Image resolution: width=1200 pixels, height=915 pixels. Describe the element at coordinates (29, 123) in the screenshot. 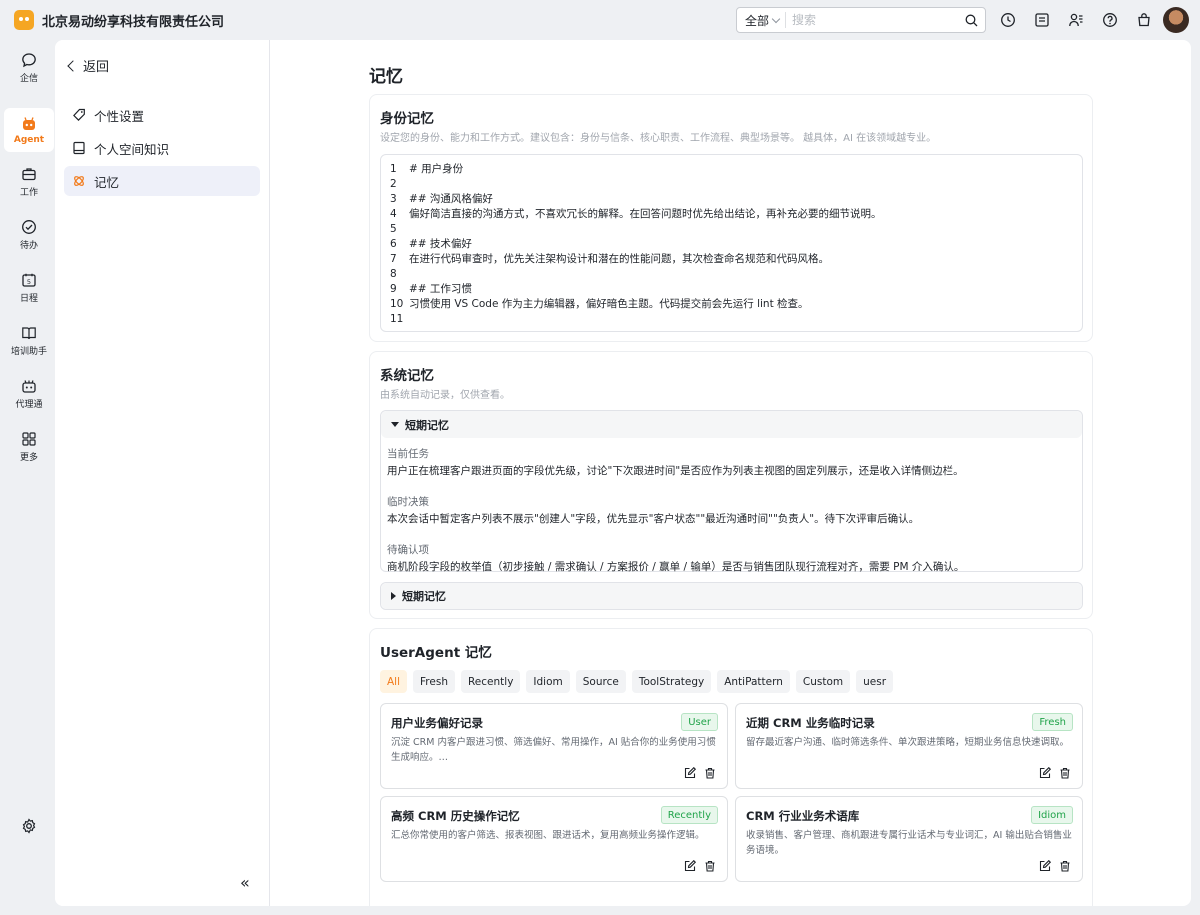

I see `agent-icon` at that location.